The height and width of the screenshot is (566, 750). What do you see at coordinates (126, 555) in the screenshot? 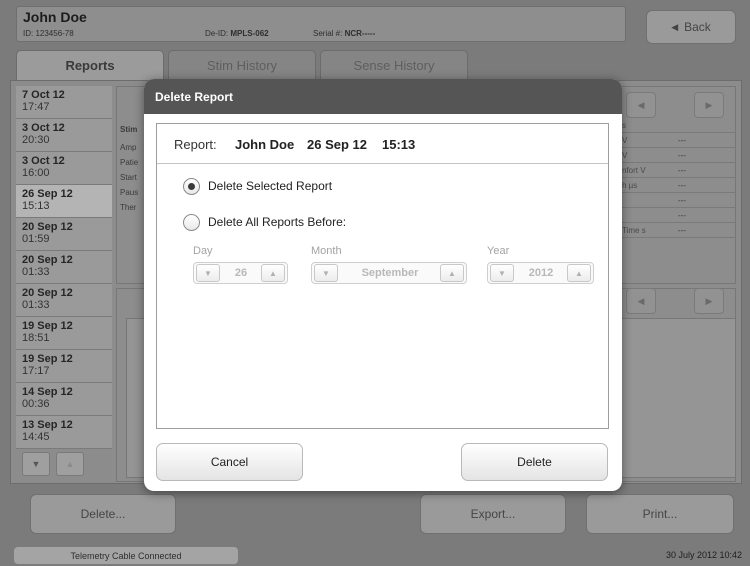
I see `connection-status: Telemetry Cable Connected` at bounding box center [126, 555].